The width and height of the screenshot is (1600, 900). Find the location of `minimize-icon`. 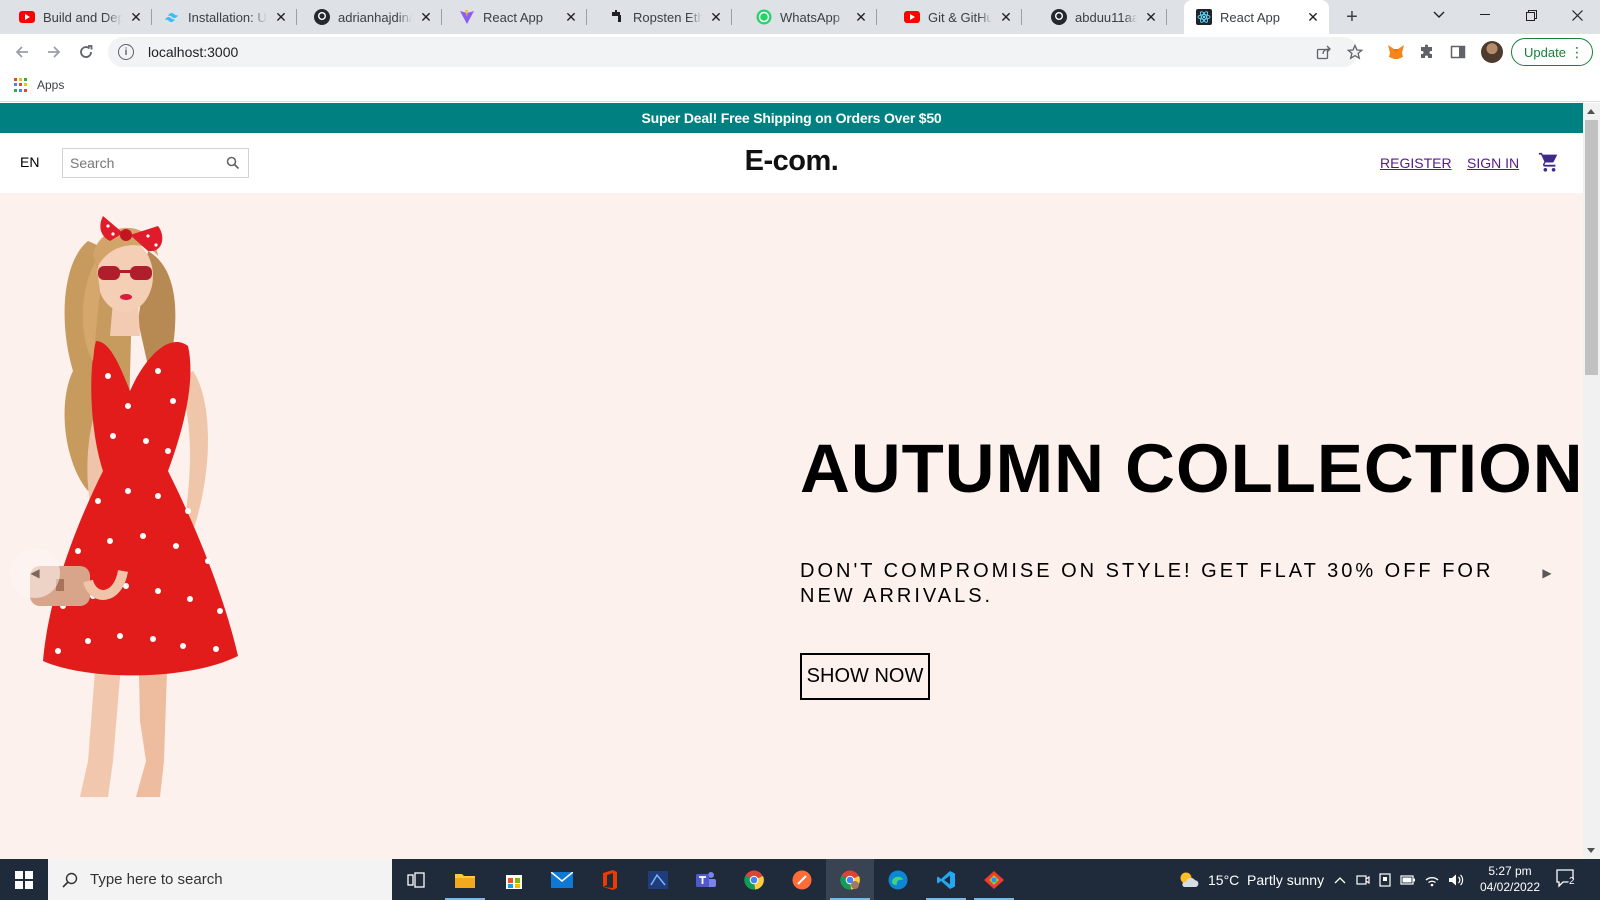

minimize-icon is located at coordinates (1485, 15).